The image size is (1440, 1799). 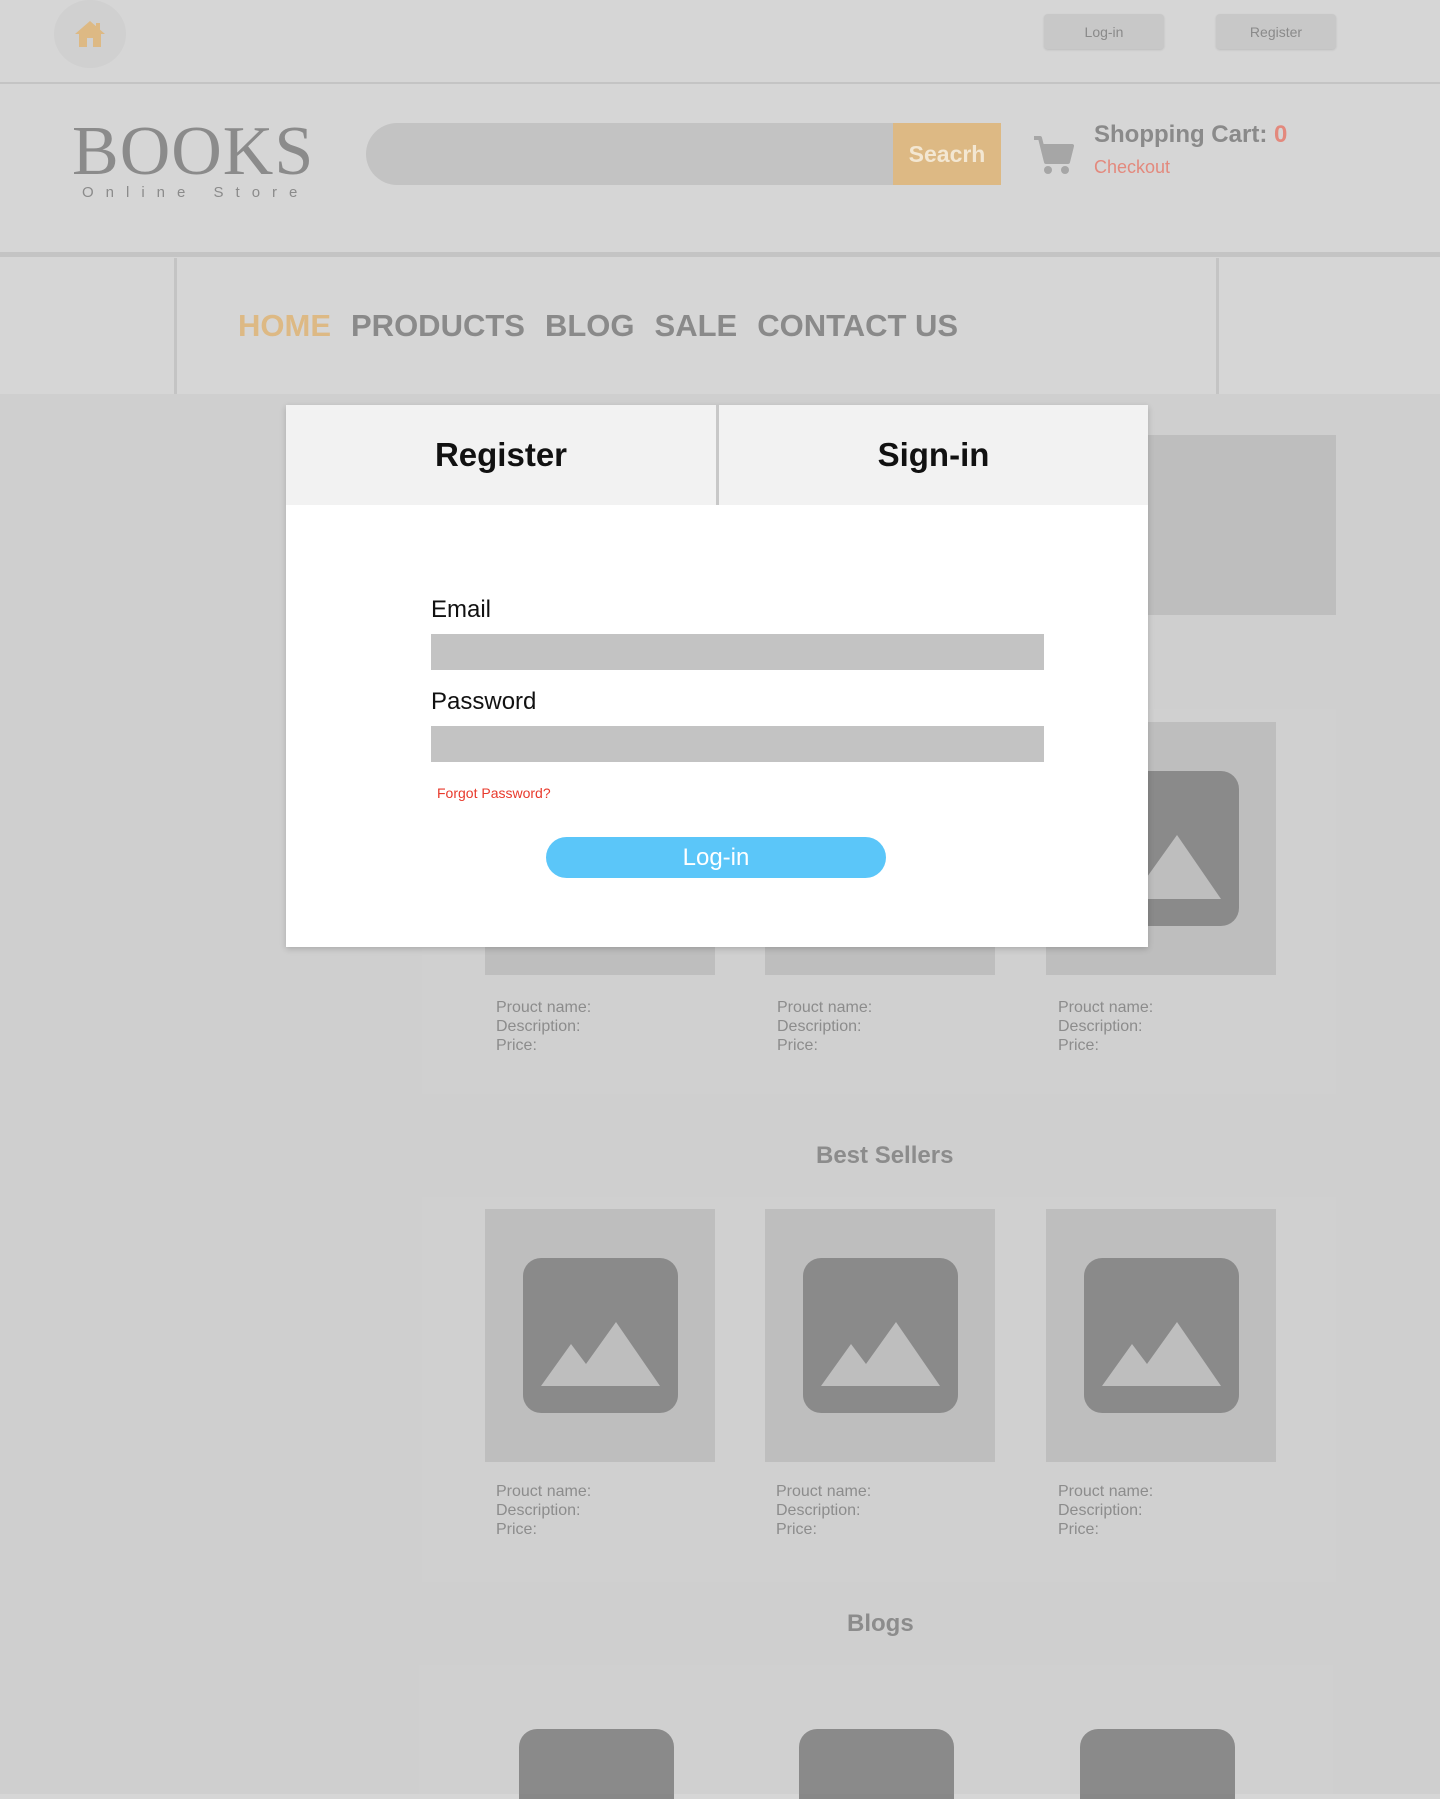 What do you see at coordinates (193, 152) in the screenshot?
I see `logo-title: BOOKS` at bounding box center [193, 152].